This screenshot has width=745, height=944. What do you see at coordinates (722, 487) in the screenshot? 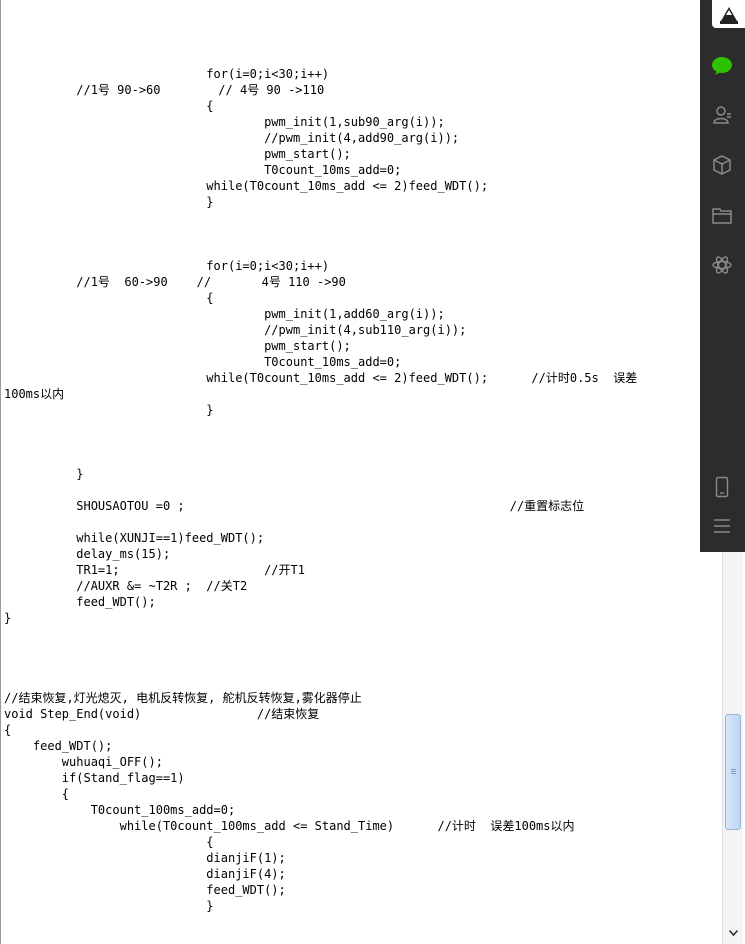
I see `phone-icon` at bounding box center [722, 487].